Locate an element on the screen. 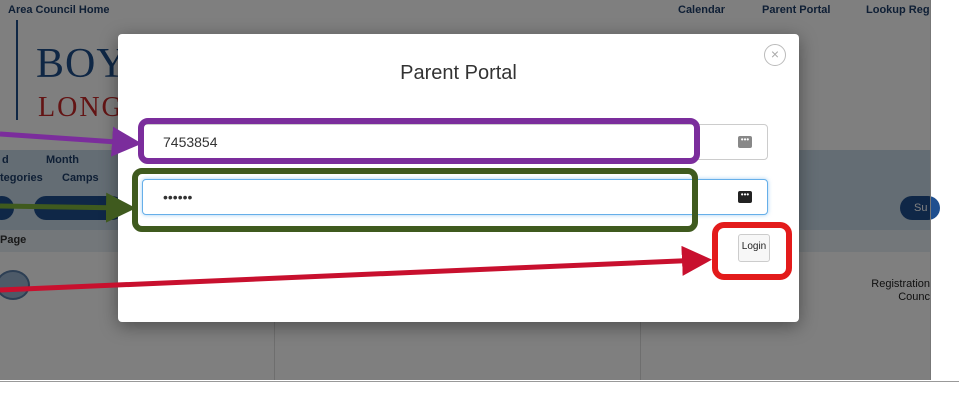 Image resolution: width=959 pixels, height=393 pixels. green-arrow is located at coordinates (68, 207).